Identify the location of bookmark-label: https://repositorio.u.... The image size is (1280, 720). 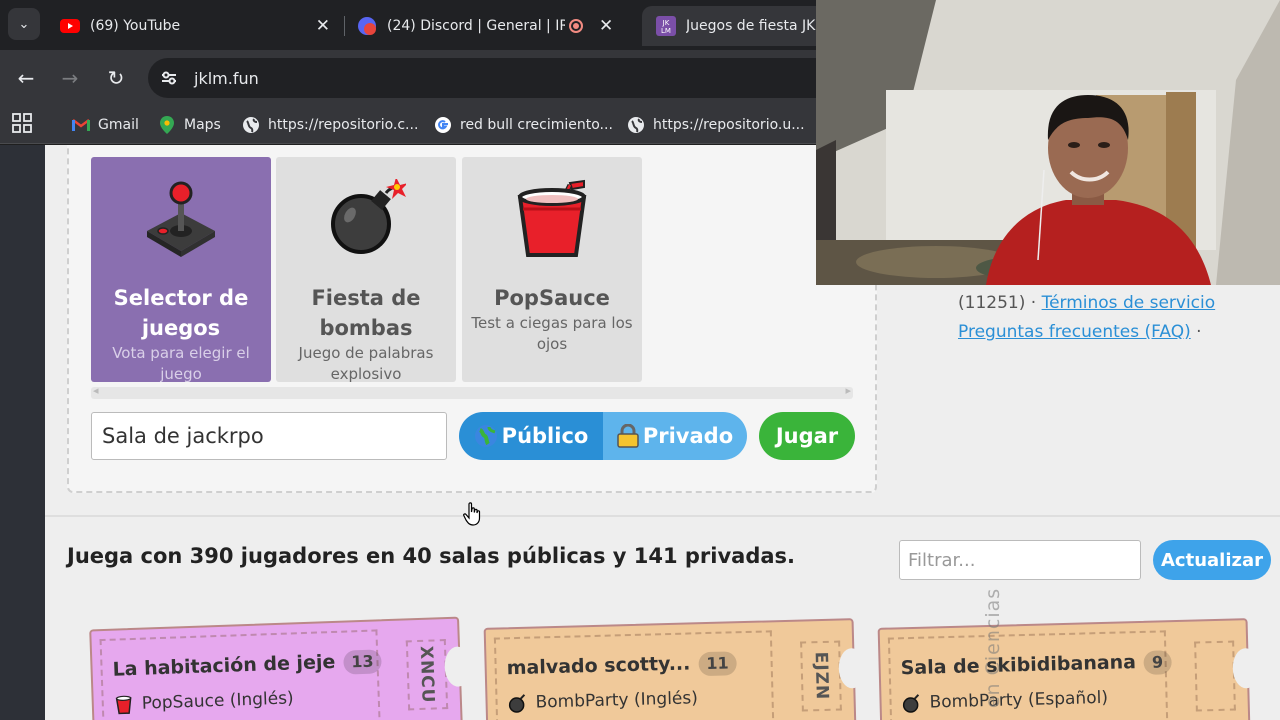
(729, 125).